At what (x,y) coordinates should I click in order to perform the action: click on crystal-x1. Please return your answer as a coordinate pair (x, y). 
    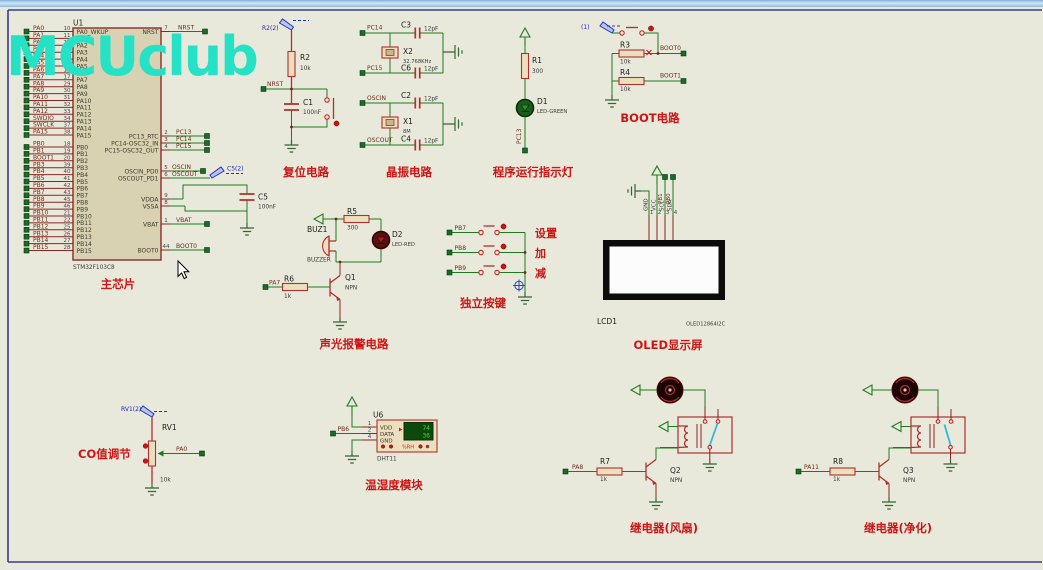
    Looking at the image, I should click on (390, 122).